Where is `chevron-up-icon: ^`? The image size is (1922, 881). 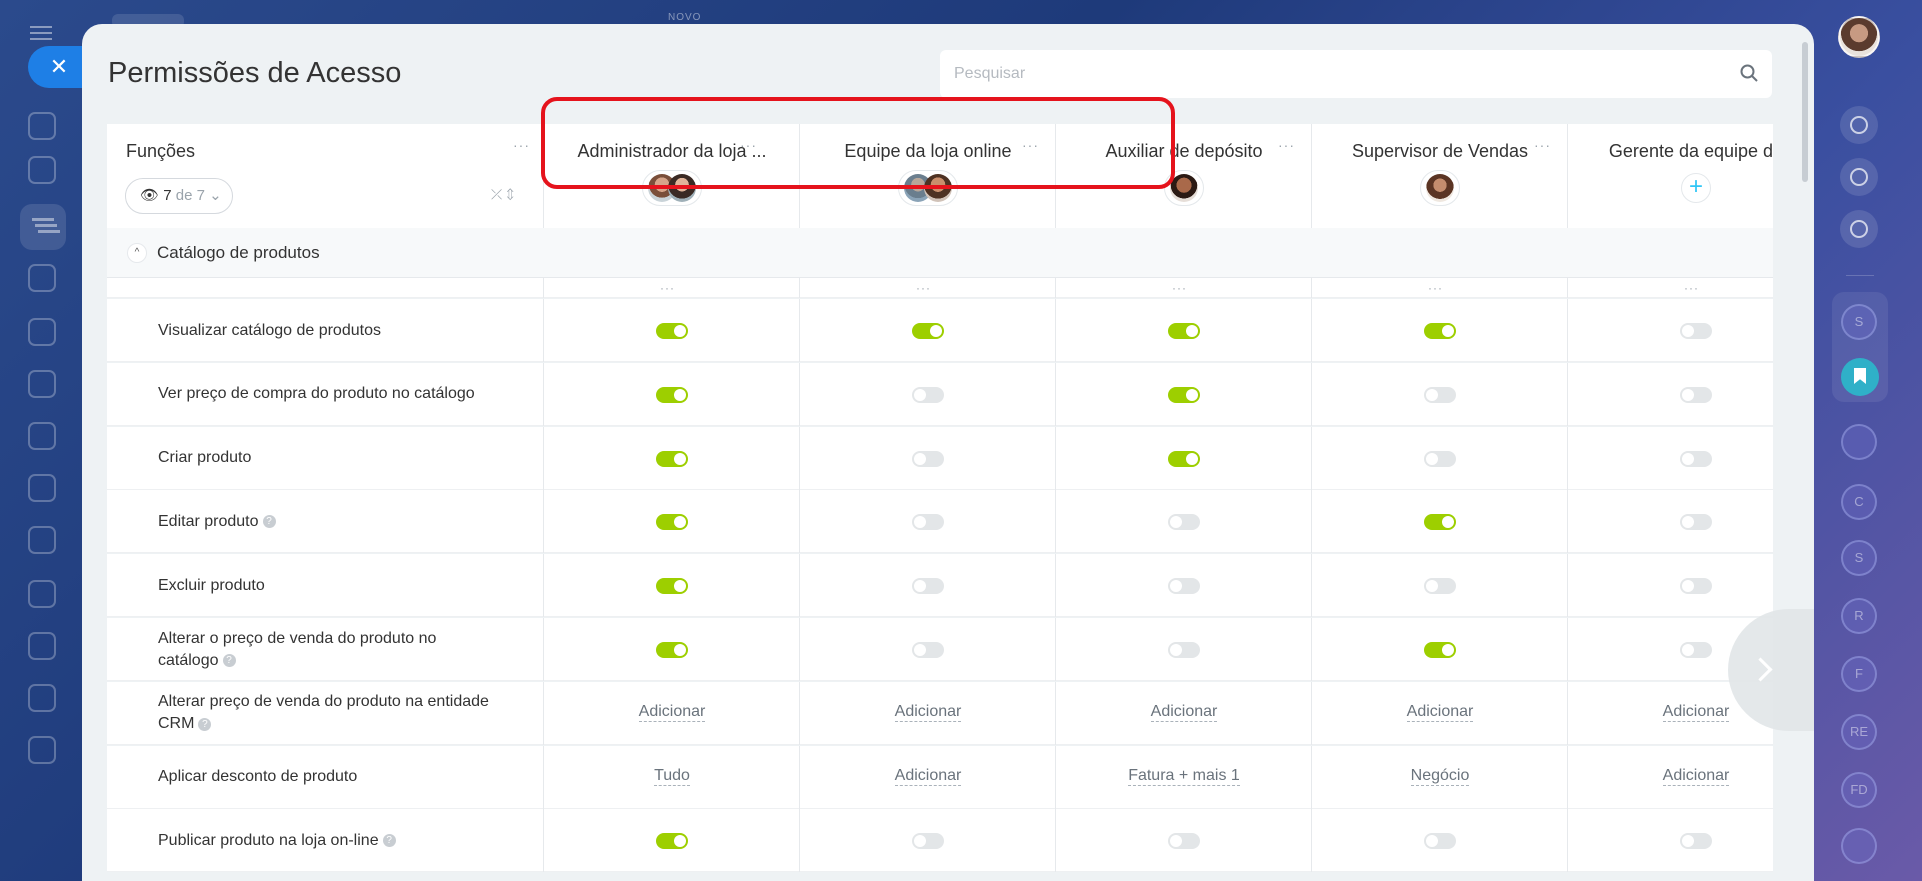
chevron-up-icon: ^ is located at coordinates (137, 253).